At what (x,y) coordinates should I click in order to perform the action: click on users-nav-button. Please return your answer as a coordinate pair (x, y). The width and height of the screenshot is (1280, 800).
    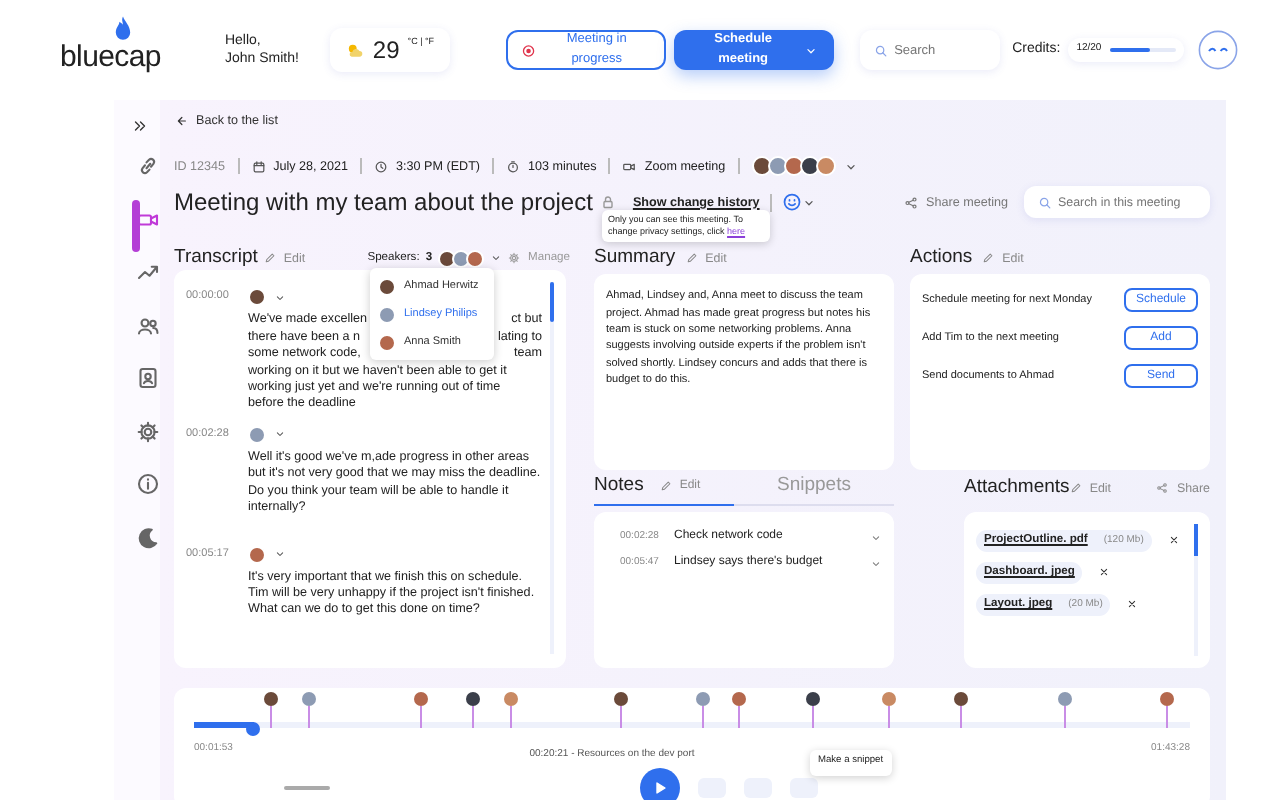
    Looking at the image, I should click on (148, 325).